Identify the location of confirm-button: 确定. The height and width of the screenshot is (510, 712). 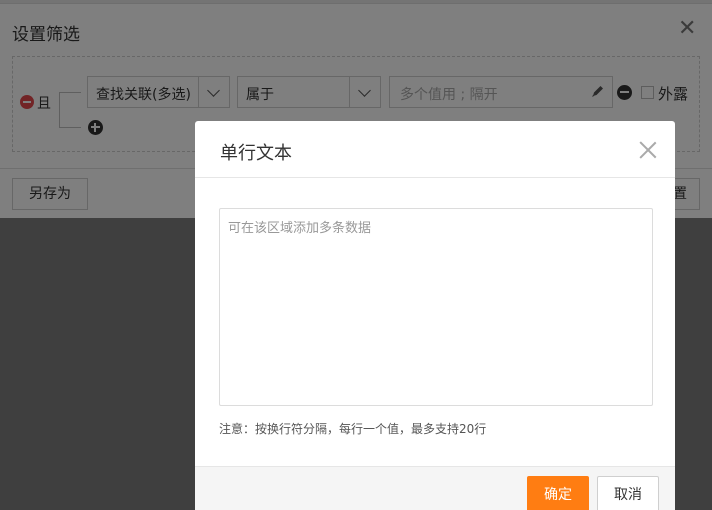
(558, 493).